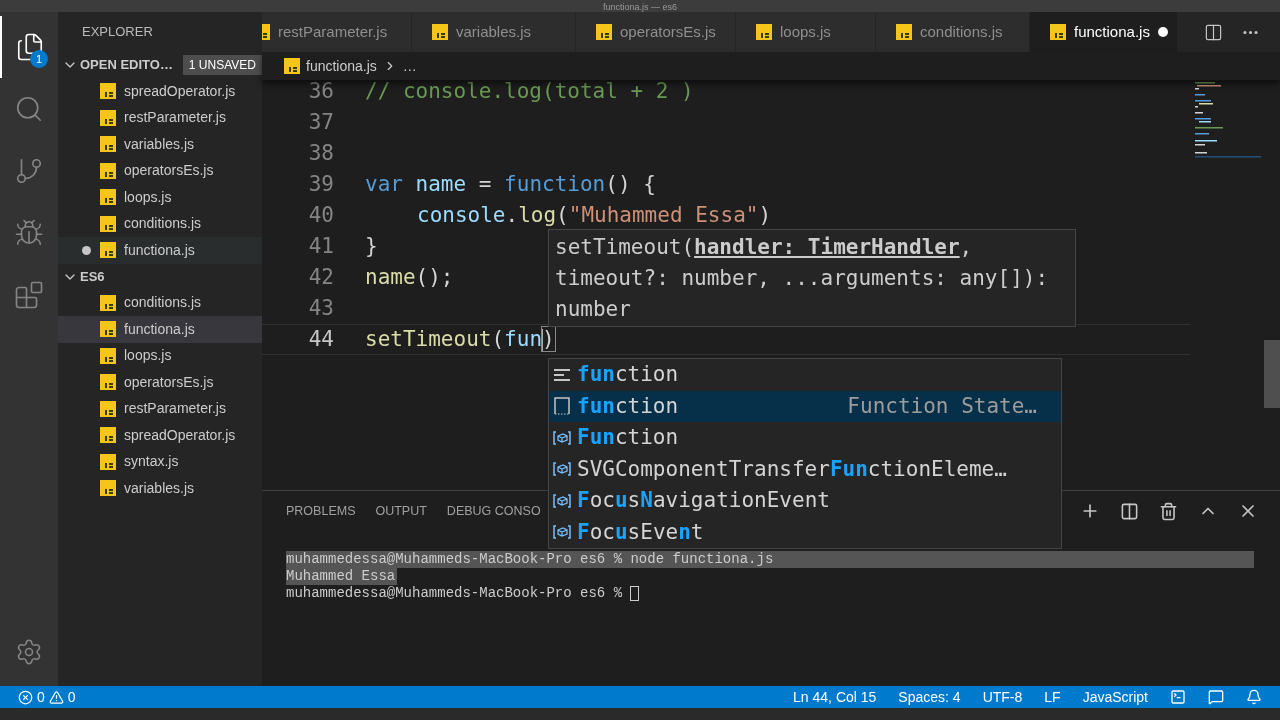 This screenshot has width=1280, height=720. What do you see at coordinates (1216, 697) in the screenshot?
I see `feedback-icon` at bounding box center [1216, 697].